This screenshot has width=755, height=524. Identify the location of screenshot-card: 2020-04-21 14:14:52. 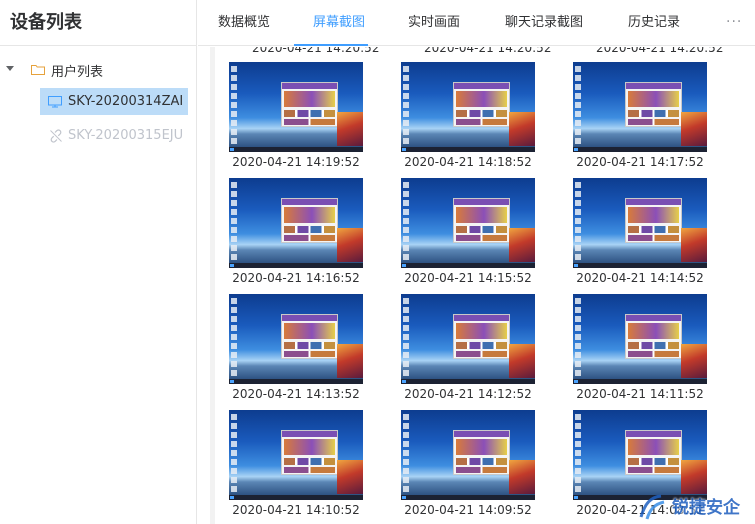
(640, 231).